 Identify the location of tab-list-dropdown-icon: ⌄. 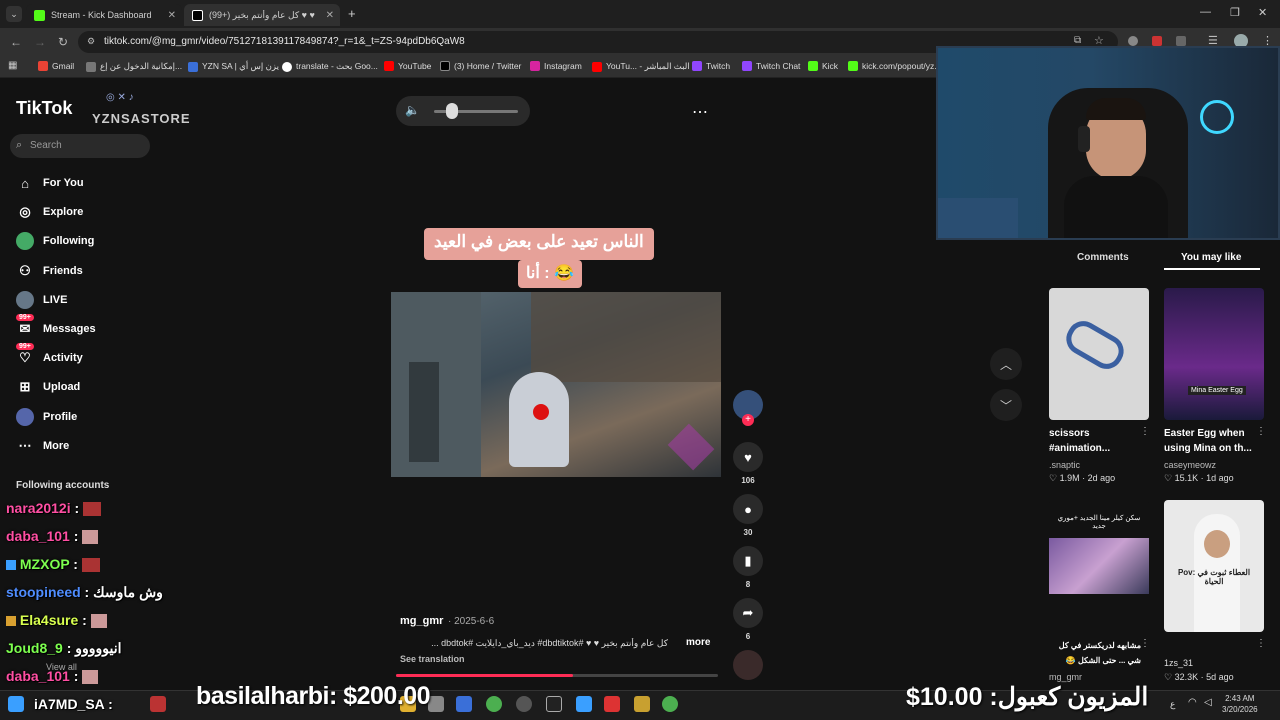
(14, 14).